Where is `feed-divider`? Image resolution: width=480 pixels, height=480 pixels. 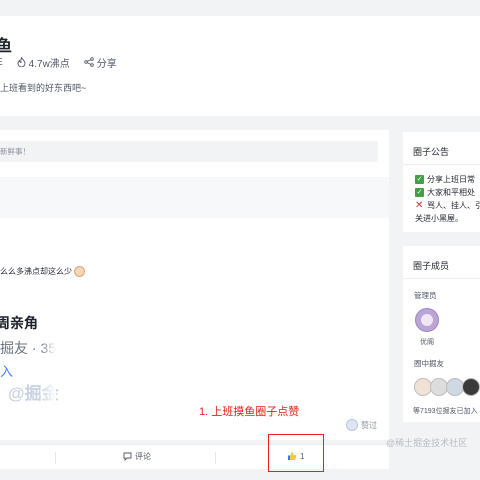 feed-divider is located at coordinates (194, 197).